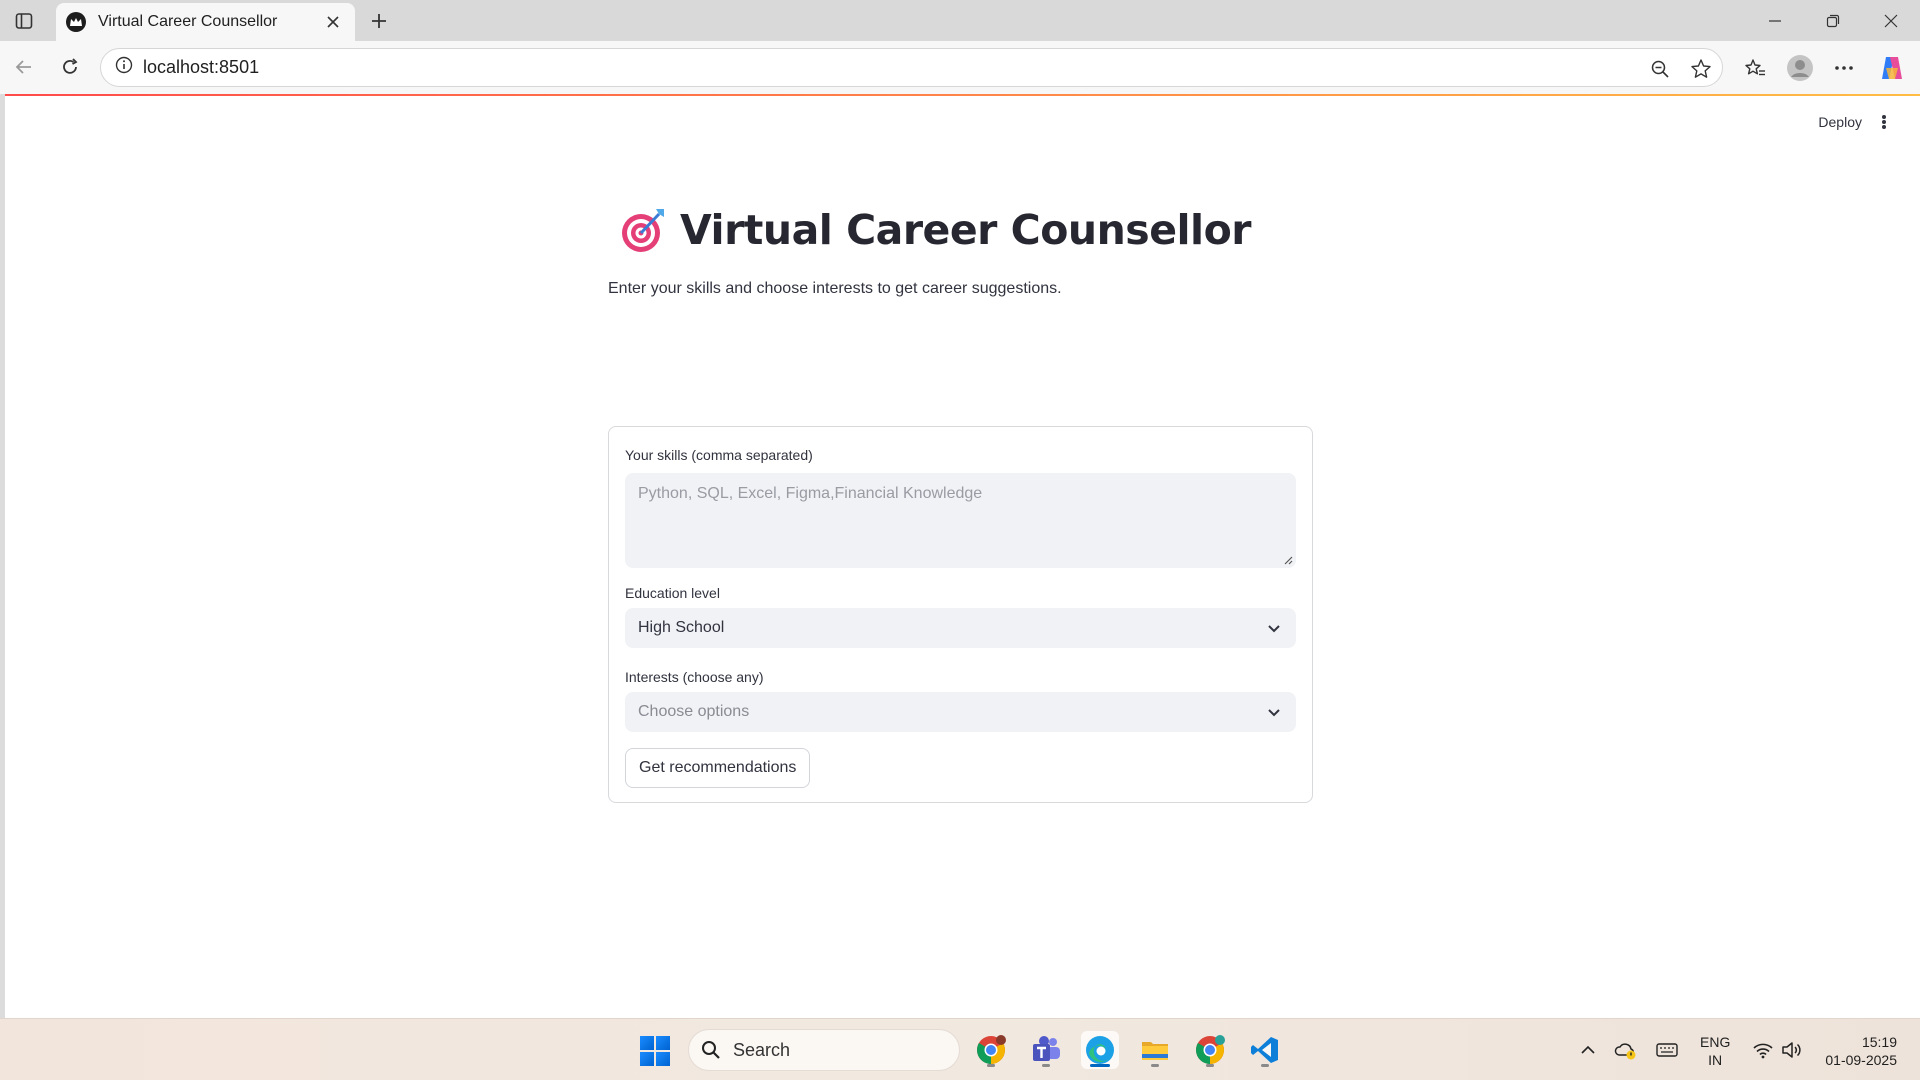 This screenshot has height=1080, width=1920. What do you see at coordinates (1844, 68) in the screenshot?
I see `more-options-icon` at bounding box center [1844, 68].